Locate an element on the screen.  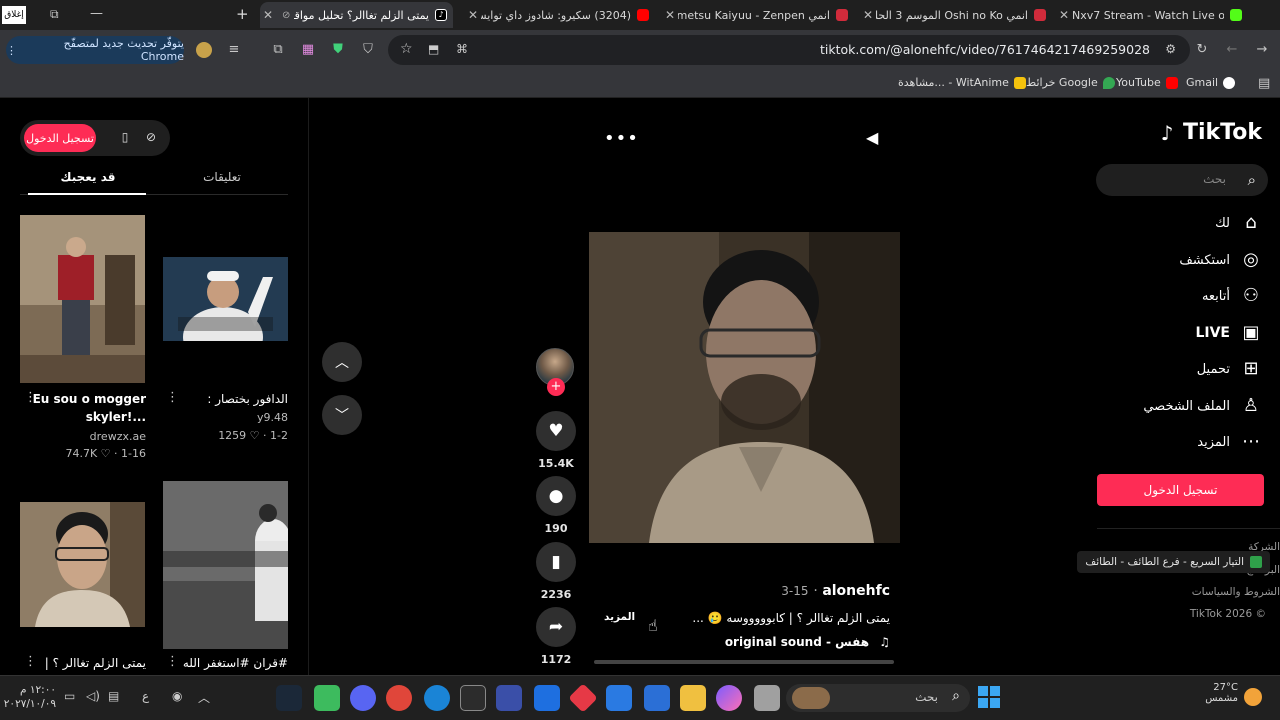
volume-icon: ◀ is located at coordinates (872, 137).